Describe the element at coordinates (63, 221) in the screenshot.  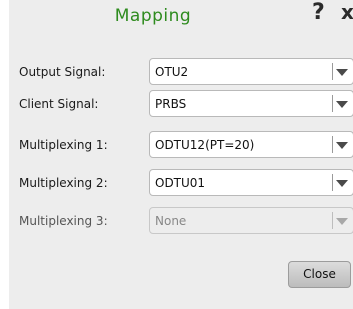
I see `multiplexing-3-label: Multiplexing 3:` at that location.